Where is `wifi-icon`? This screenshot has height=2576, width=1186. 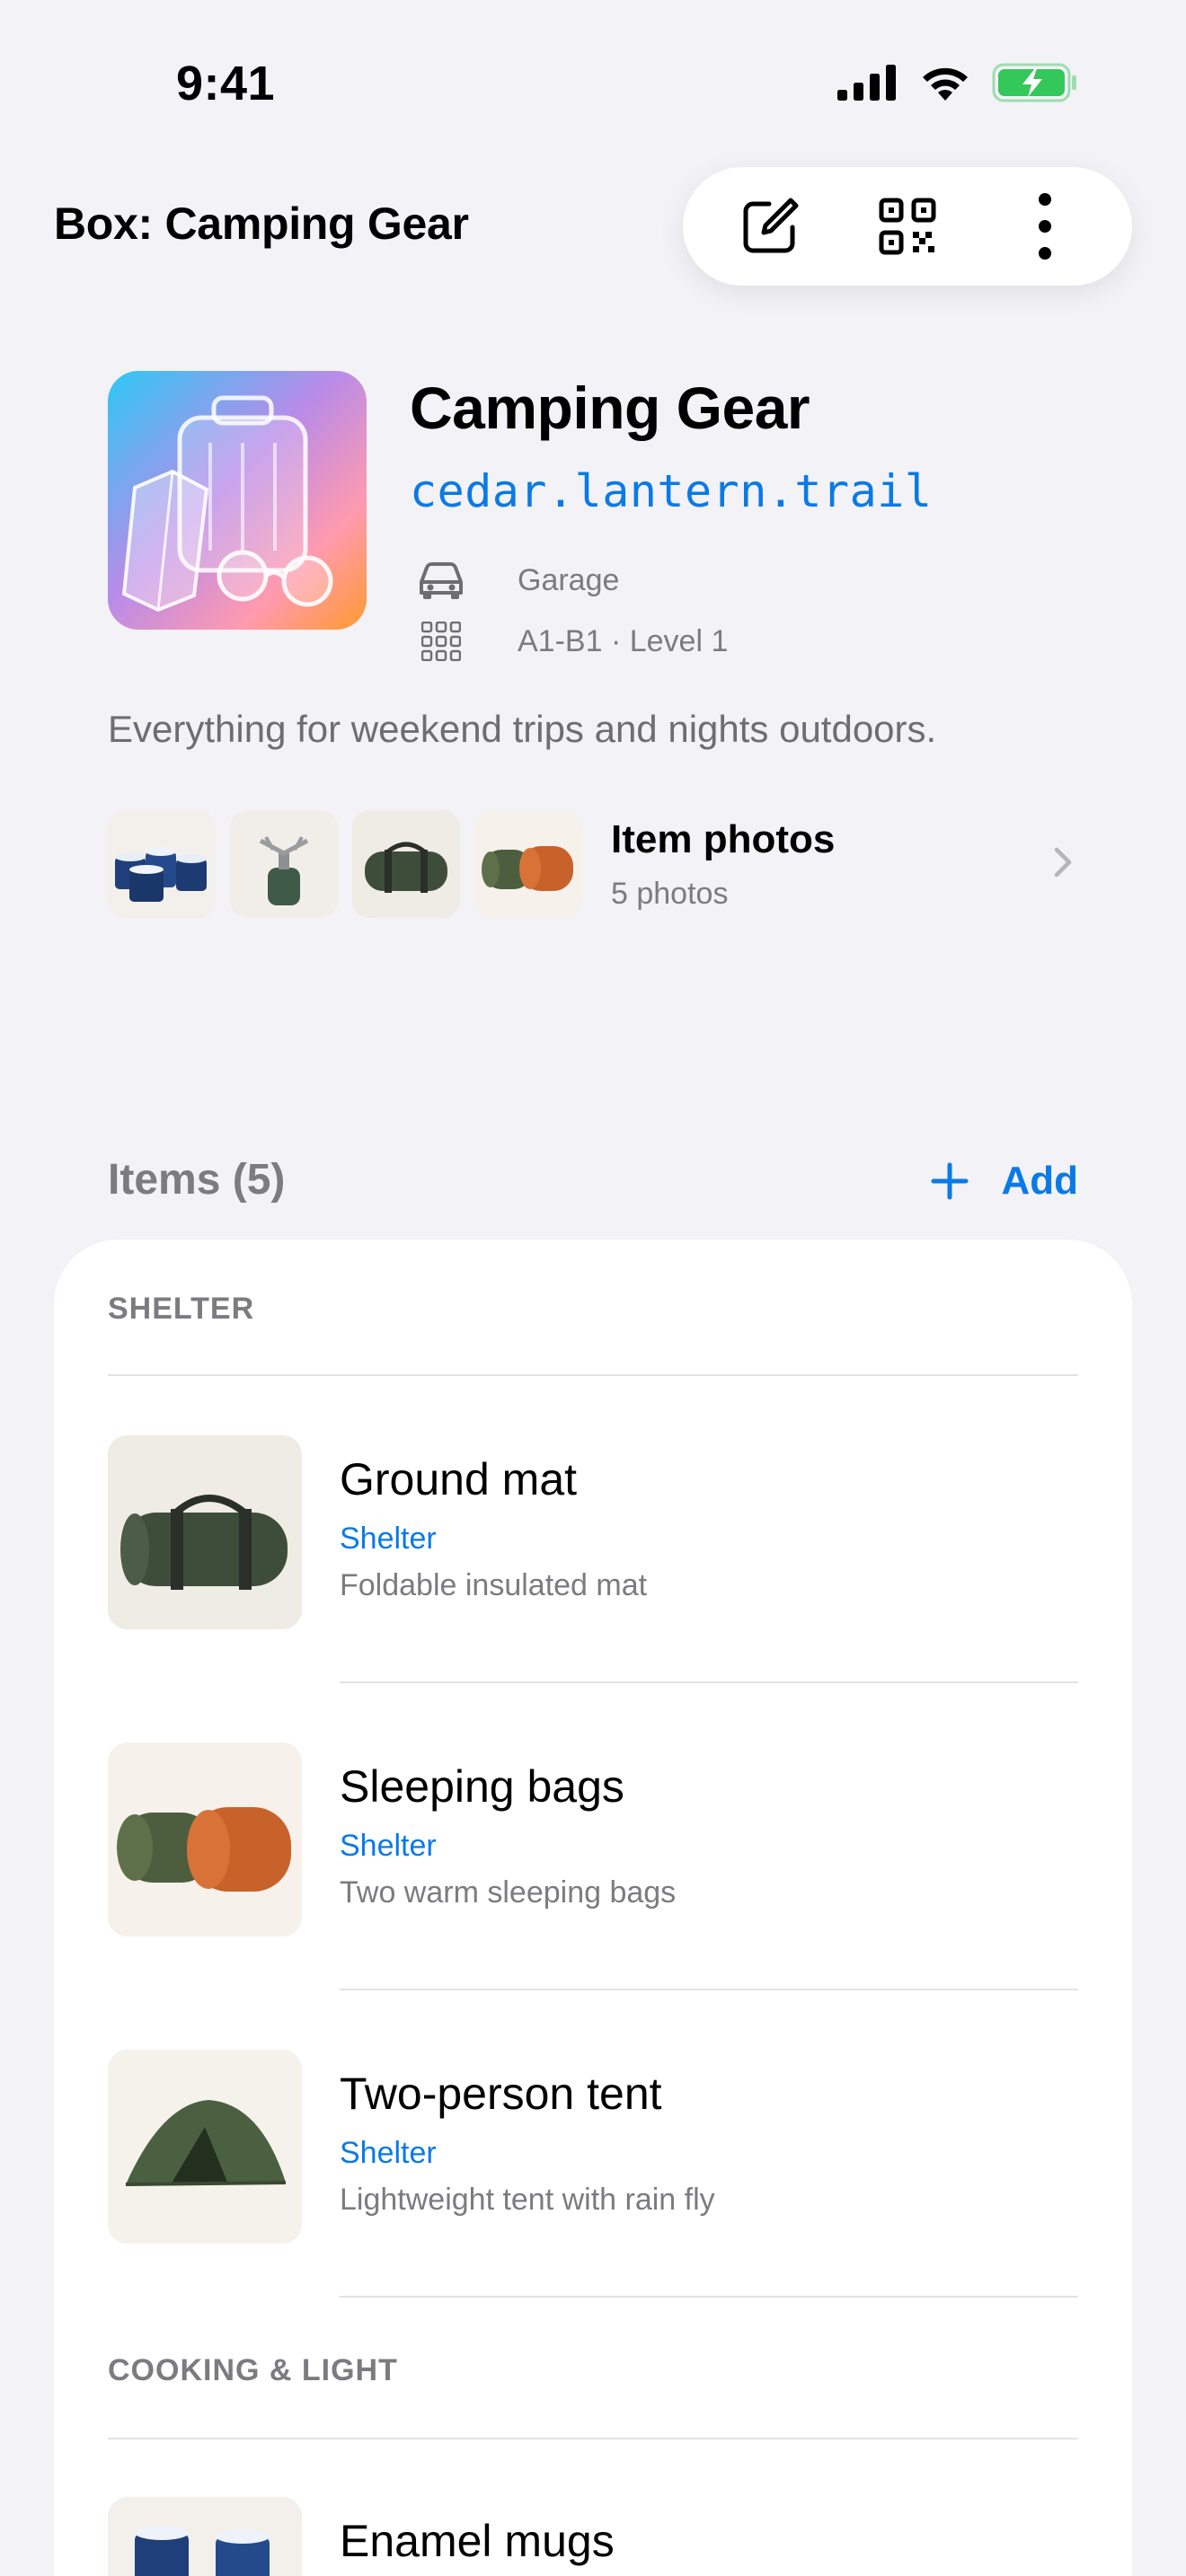 wifi-icon is located at coordinates (945, 84).